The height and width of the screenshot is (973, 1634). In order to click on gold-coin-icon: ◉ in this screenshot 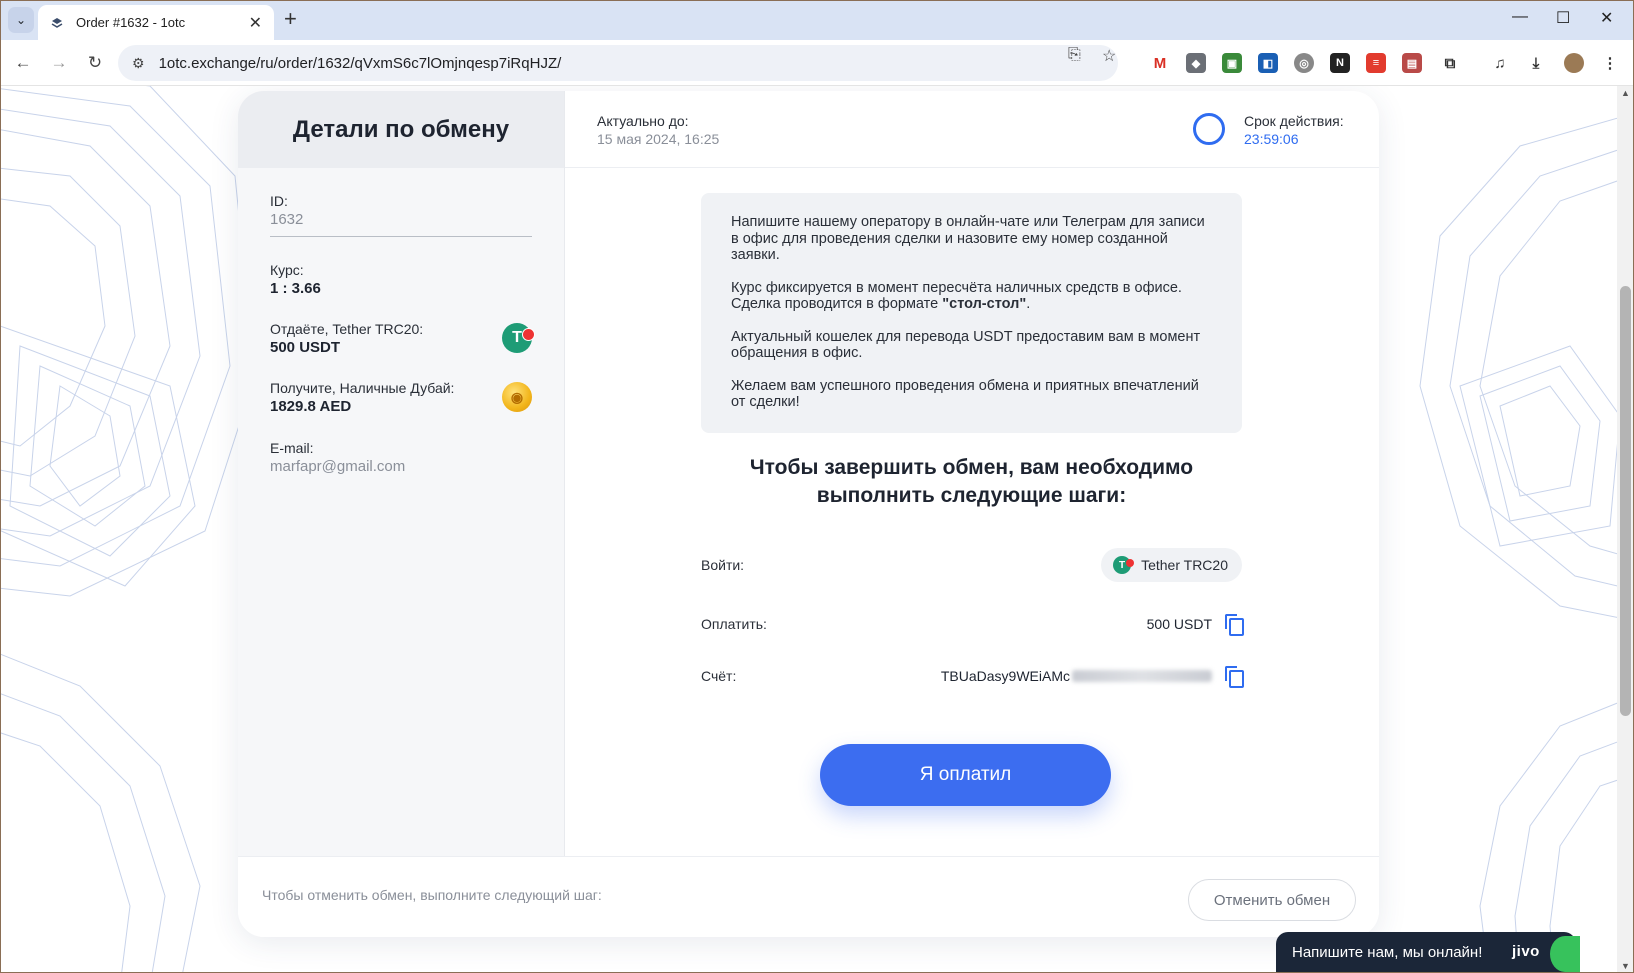, I will do `click(517, 397)`.